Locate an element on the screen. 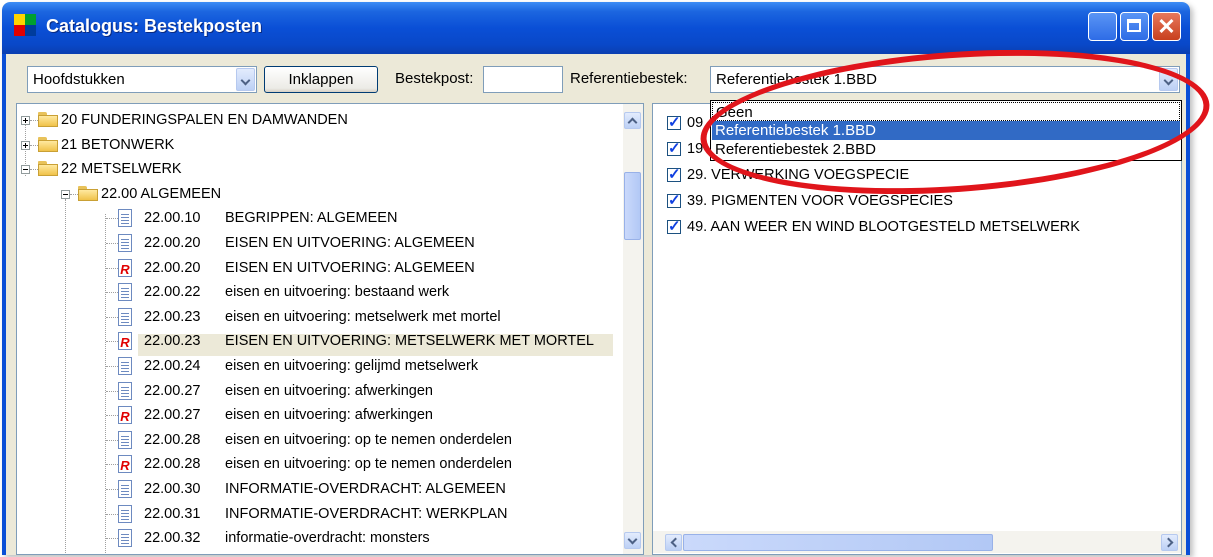  item-code: 22.00.24 is located at coordinates (172, 366).